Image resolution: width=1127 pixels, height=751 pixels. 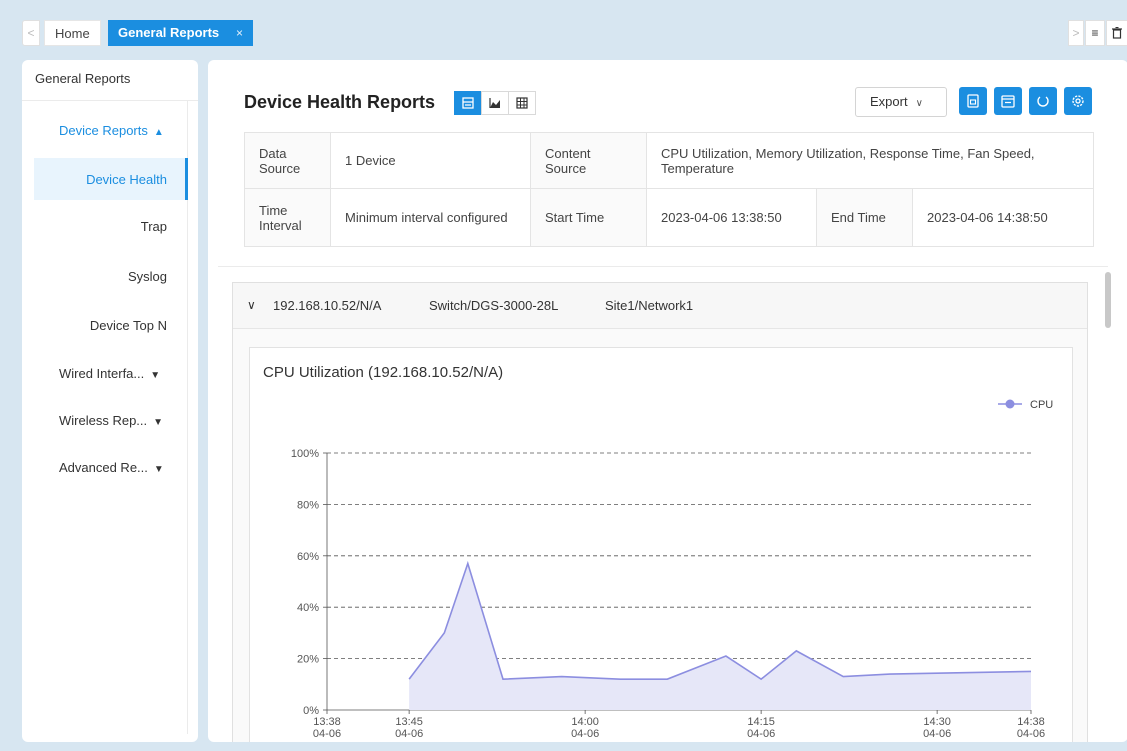 I want to click on time-interval-label: Time Interval, so click(x=287, y=217).